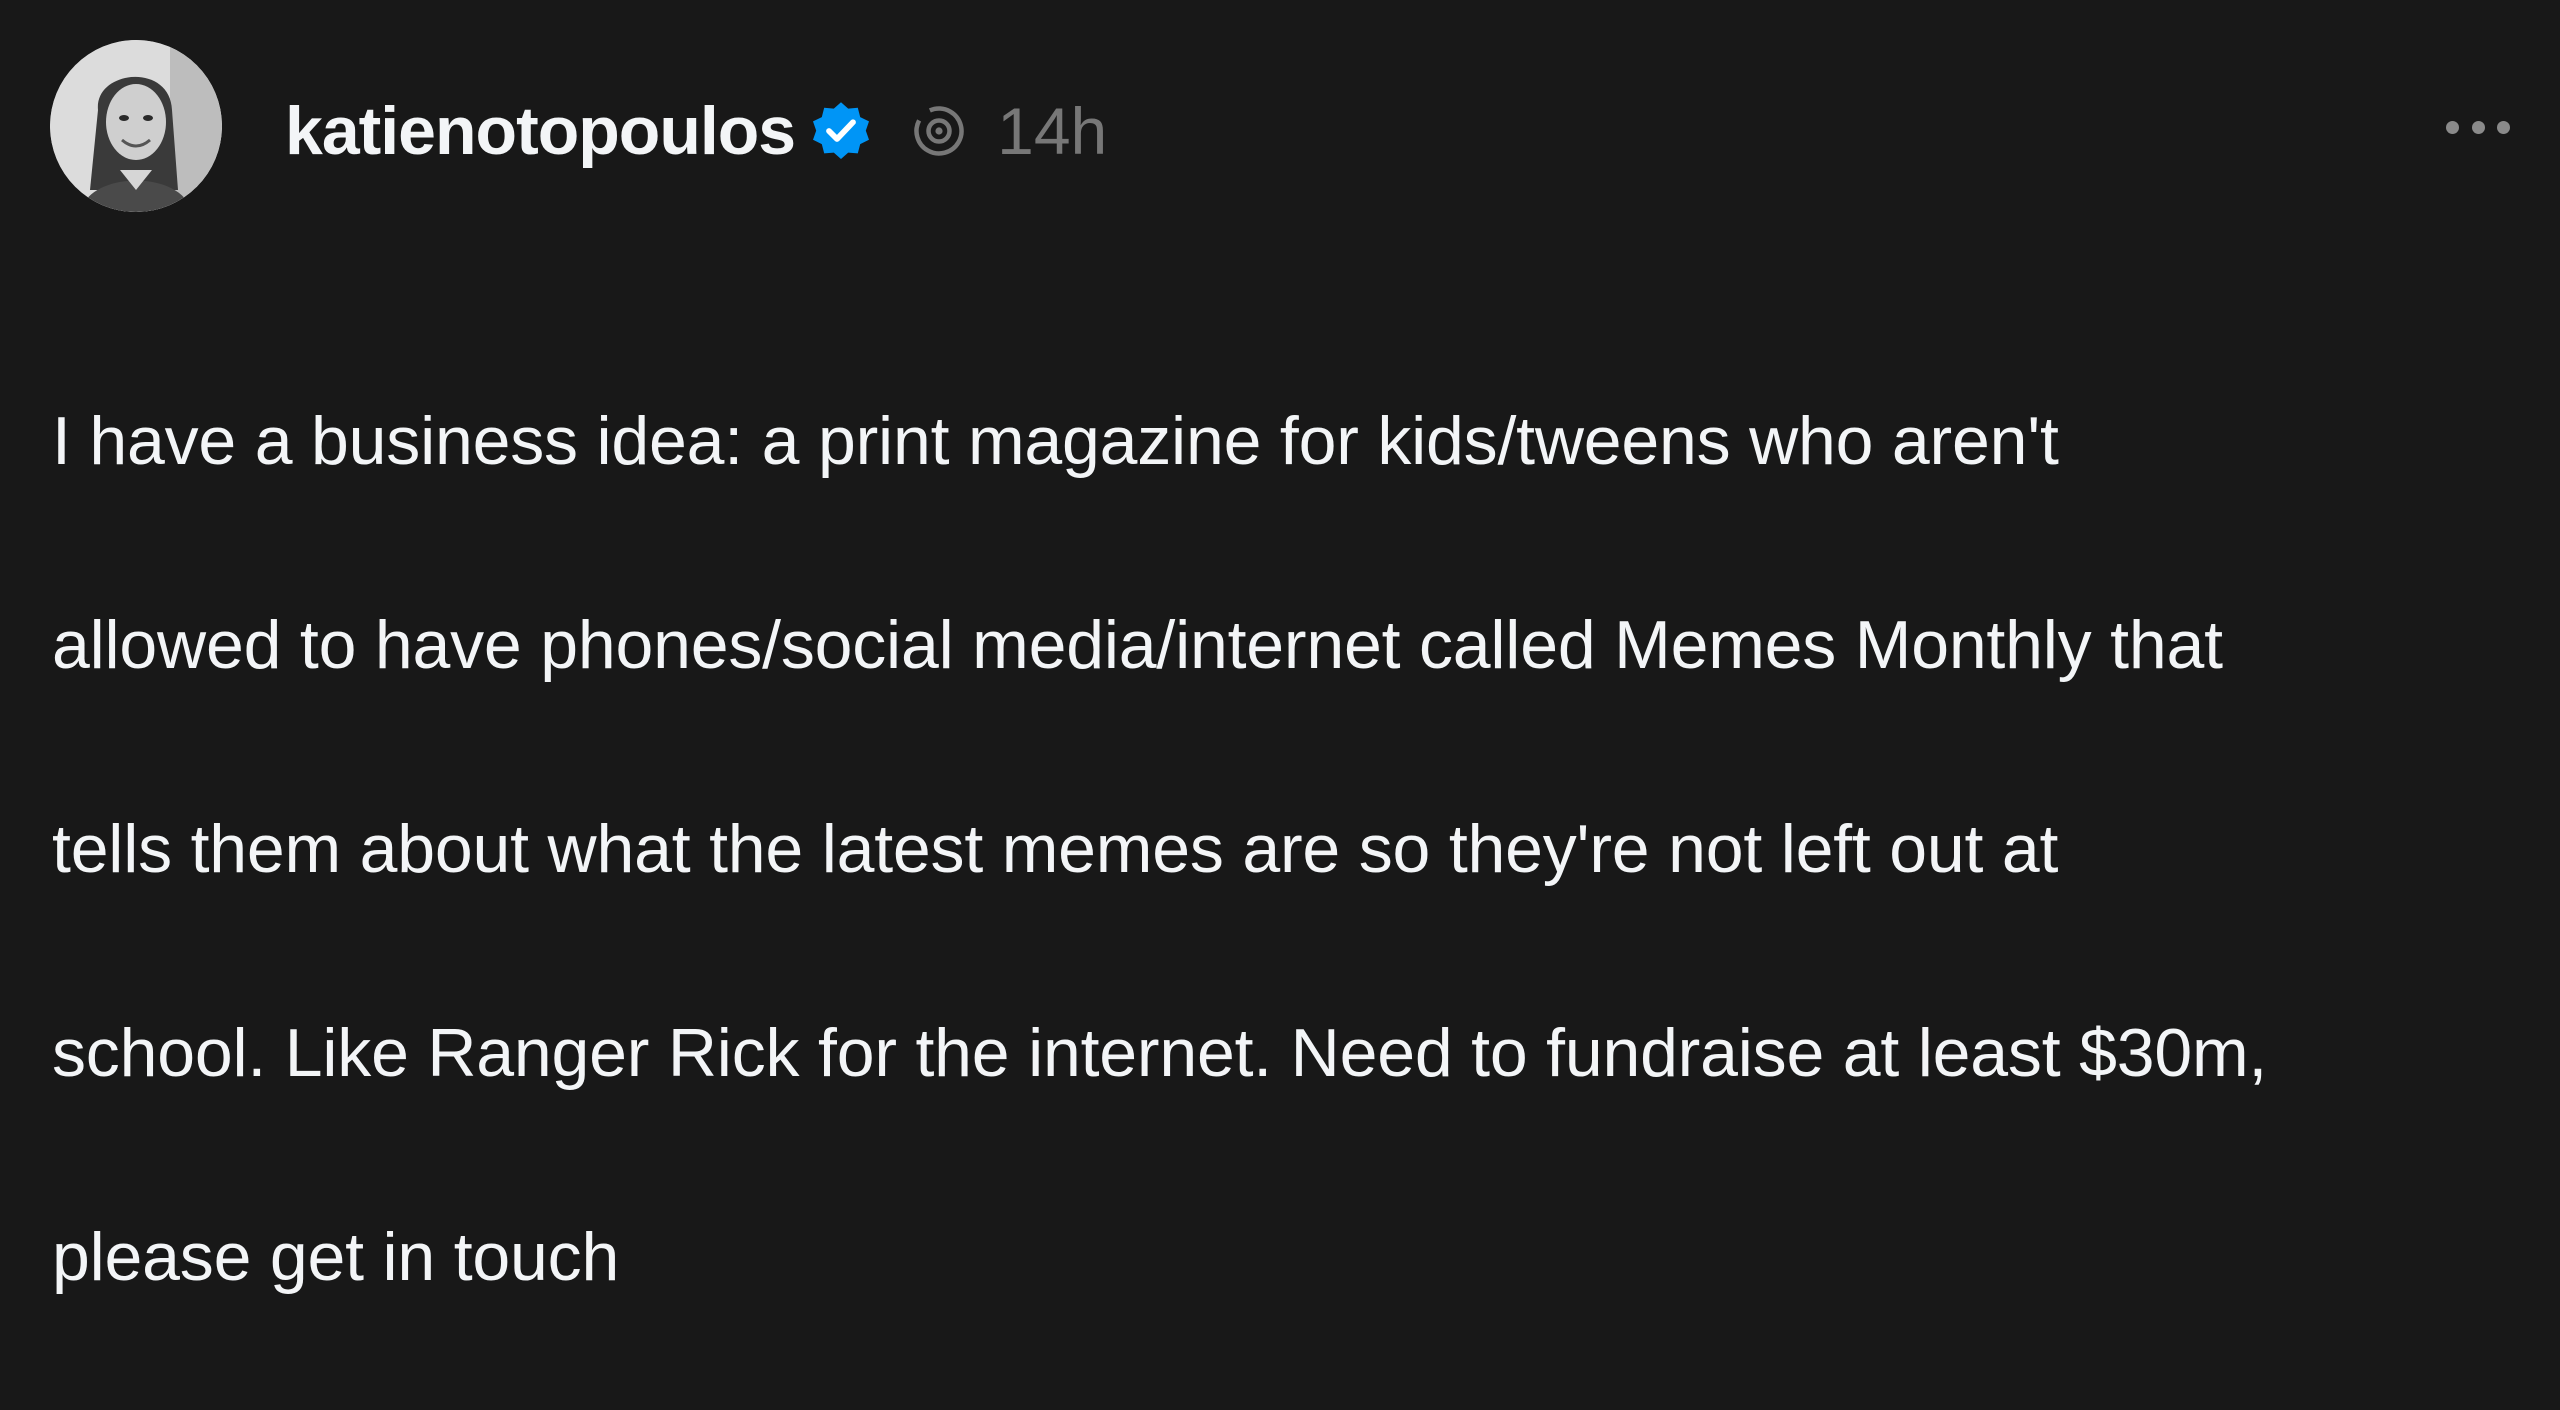 The height and width of the screenshot is (1410, 2560). I want to click on post-text-line: please get in touch, so click(336, 1257).